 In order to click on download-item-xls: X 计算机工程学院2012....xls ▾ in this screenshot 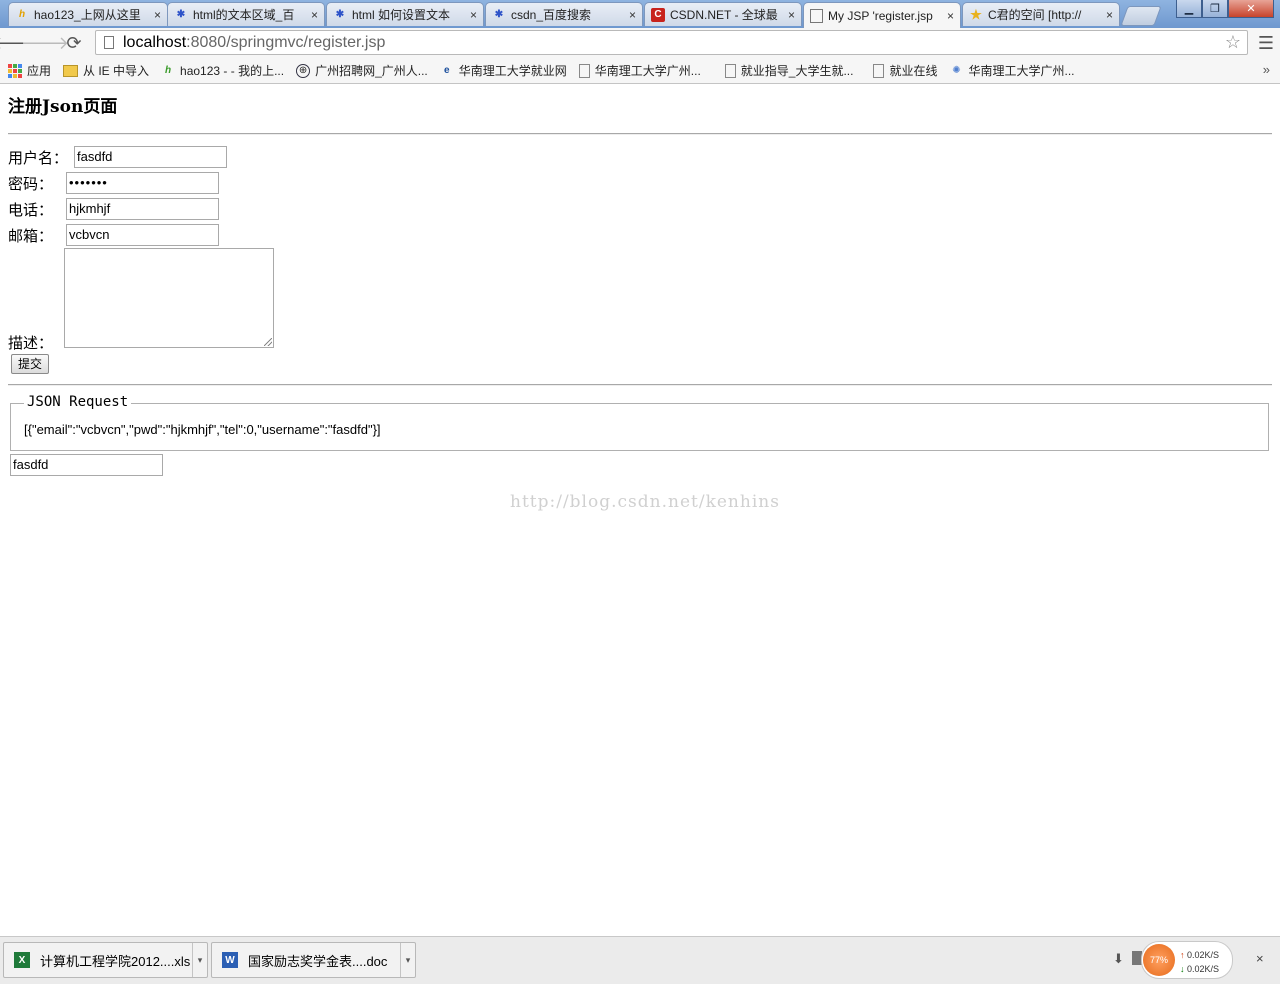, I will do `click(105, 960)`.